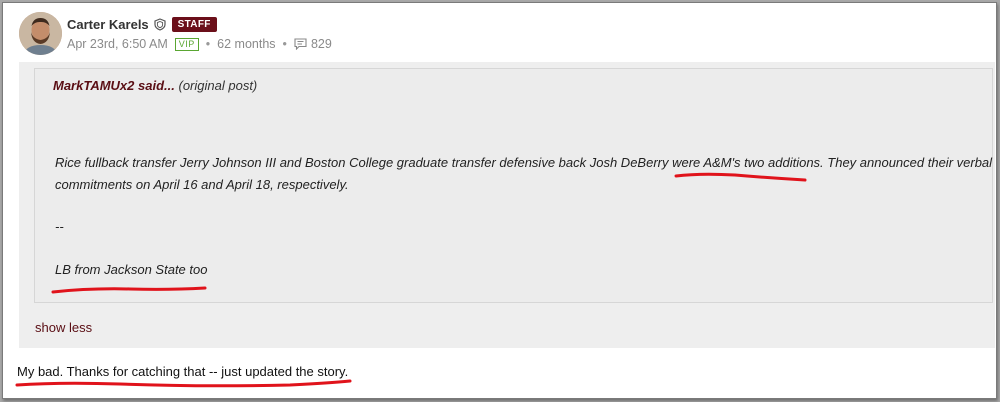 This screenshot has width=1000, height=402. What do you see at coordinates (246, 44) in the screenshot?
I see `member-tenure: 62 months` at bounding box center [246, 44].